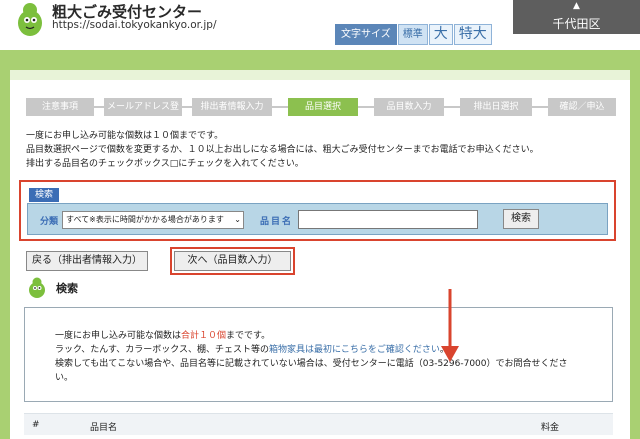 The width and height of the screenshot is (640, 439). What do you see at coordinates (44, 195) in the screenshot?
I see `search-tab: 検索` at bounding box center [44, 195].